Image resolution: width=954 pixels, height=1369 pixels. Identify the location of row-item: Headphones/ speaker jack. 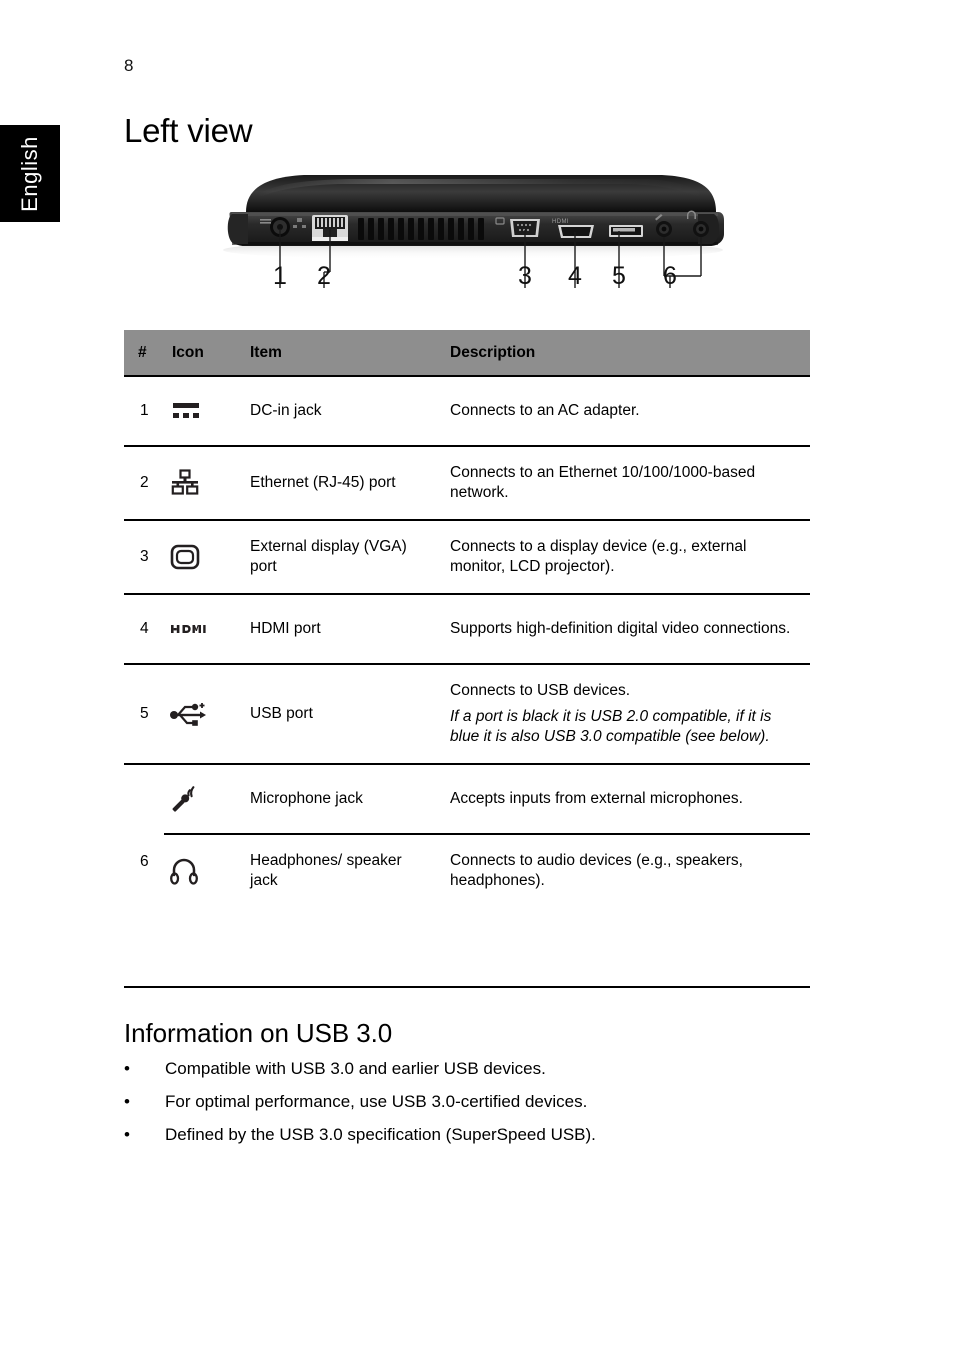
(346, 870).